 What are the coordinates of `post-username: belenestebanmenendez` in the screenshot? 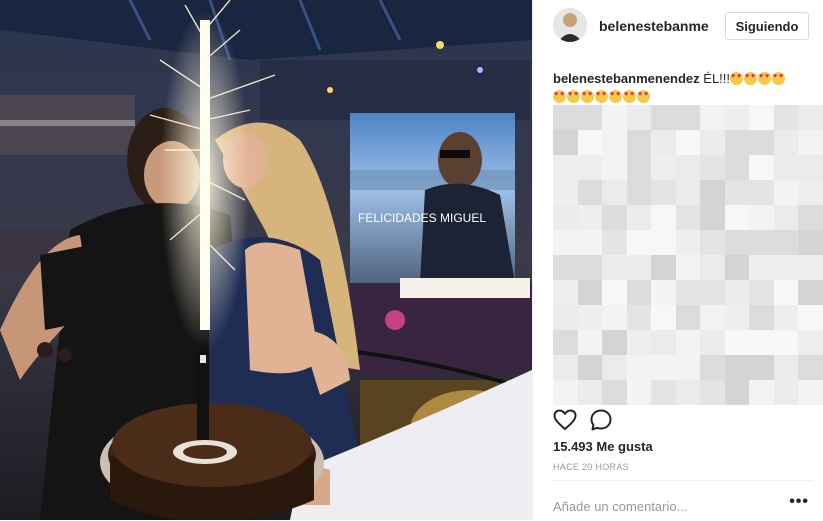 It's located at (654, 26).